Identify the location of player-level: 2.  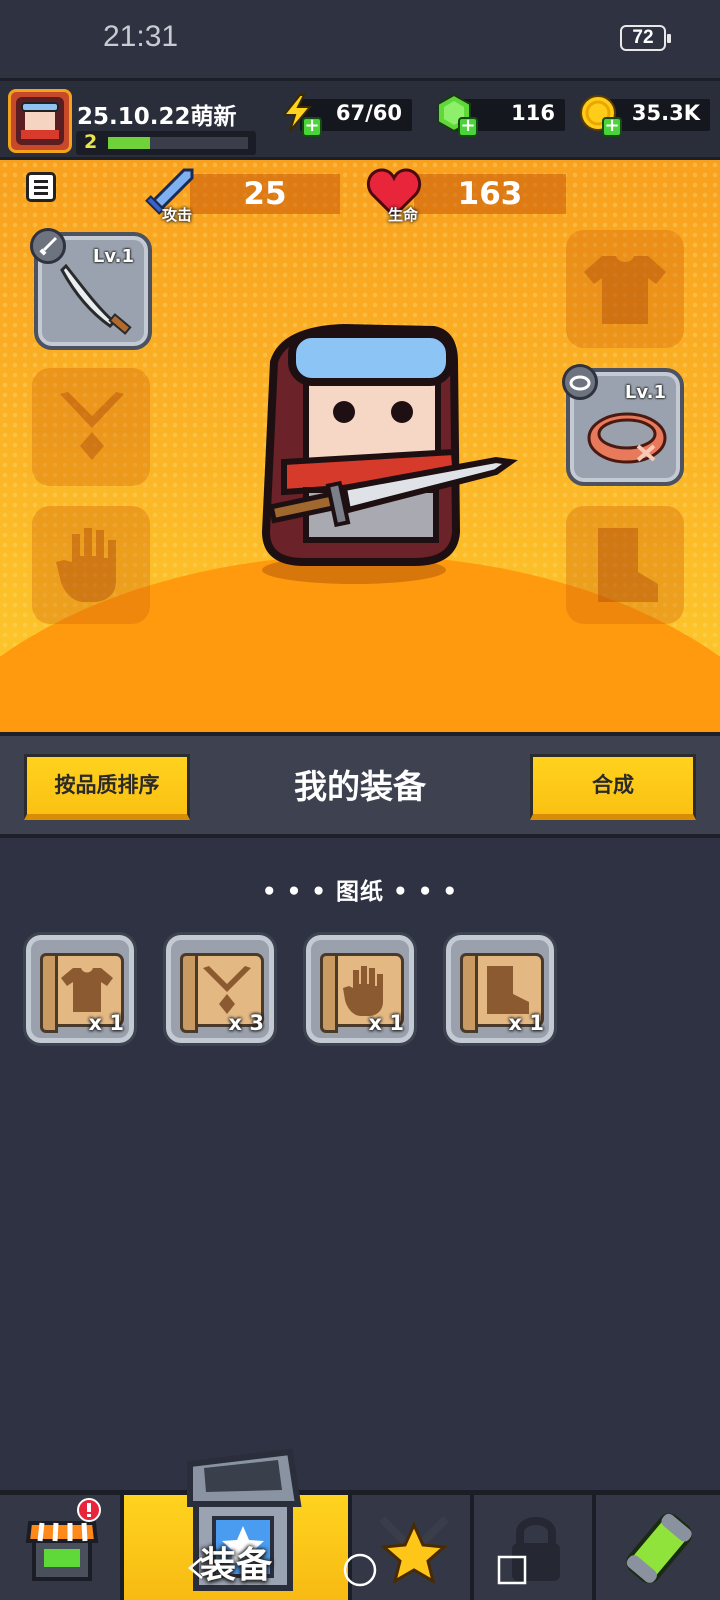
(91, 142).